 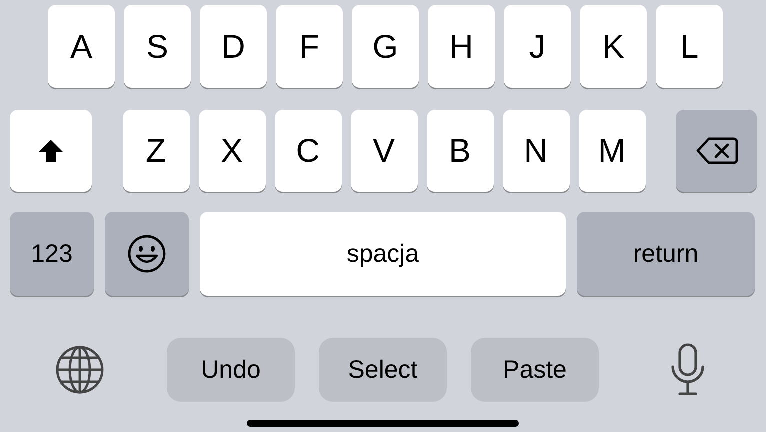 I want to click on space-bar: spacja, so click(x=383, y=254).